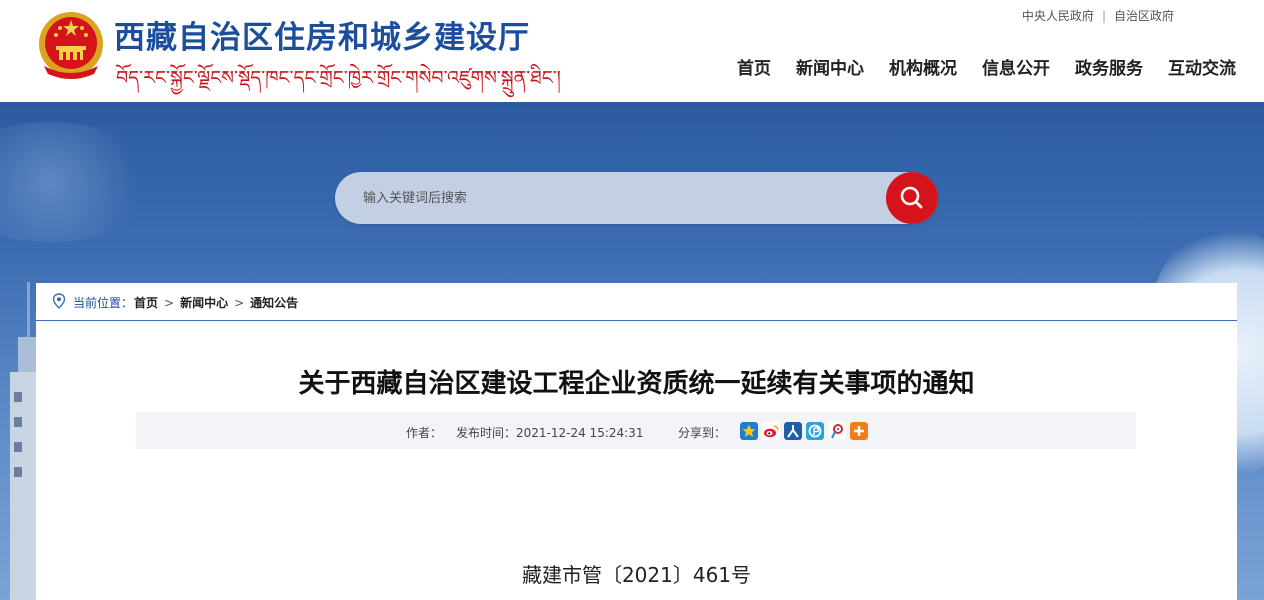 The height and width of the screenshot is (600, 1264). What do you see at coordinates (25, 441) in the screenshot?
I see `banner-building-image` at bounding box center [25, 441].